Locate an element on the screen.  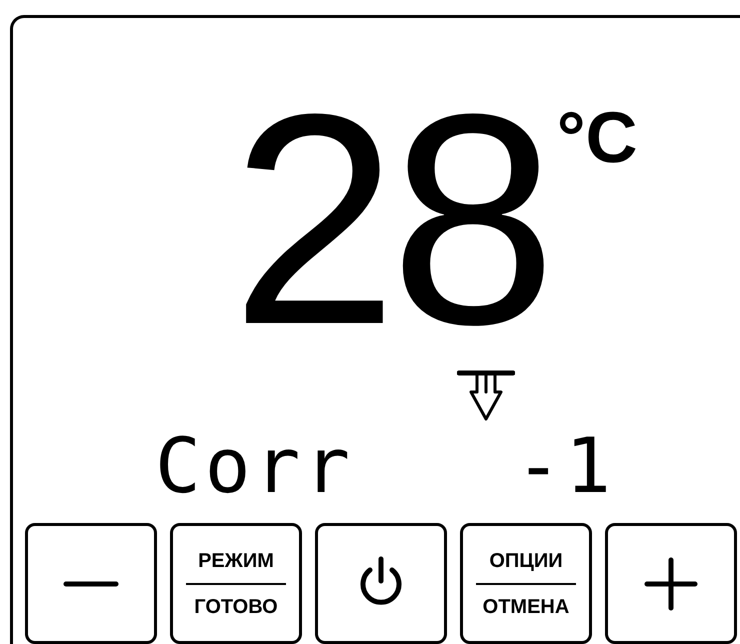
minus-icon is located at coordinates (91, 583).